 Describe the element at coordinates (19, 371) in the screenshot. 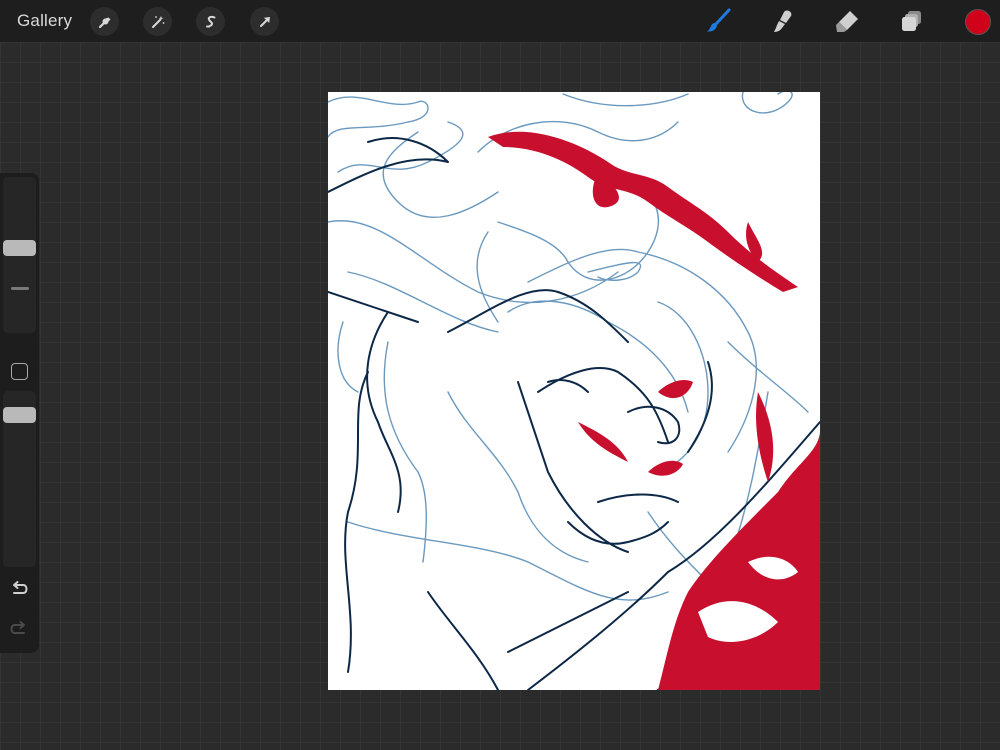

I see `modify-square-icon` at that location.